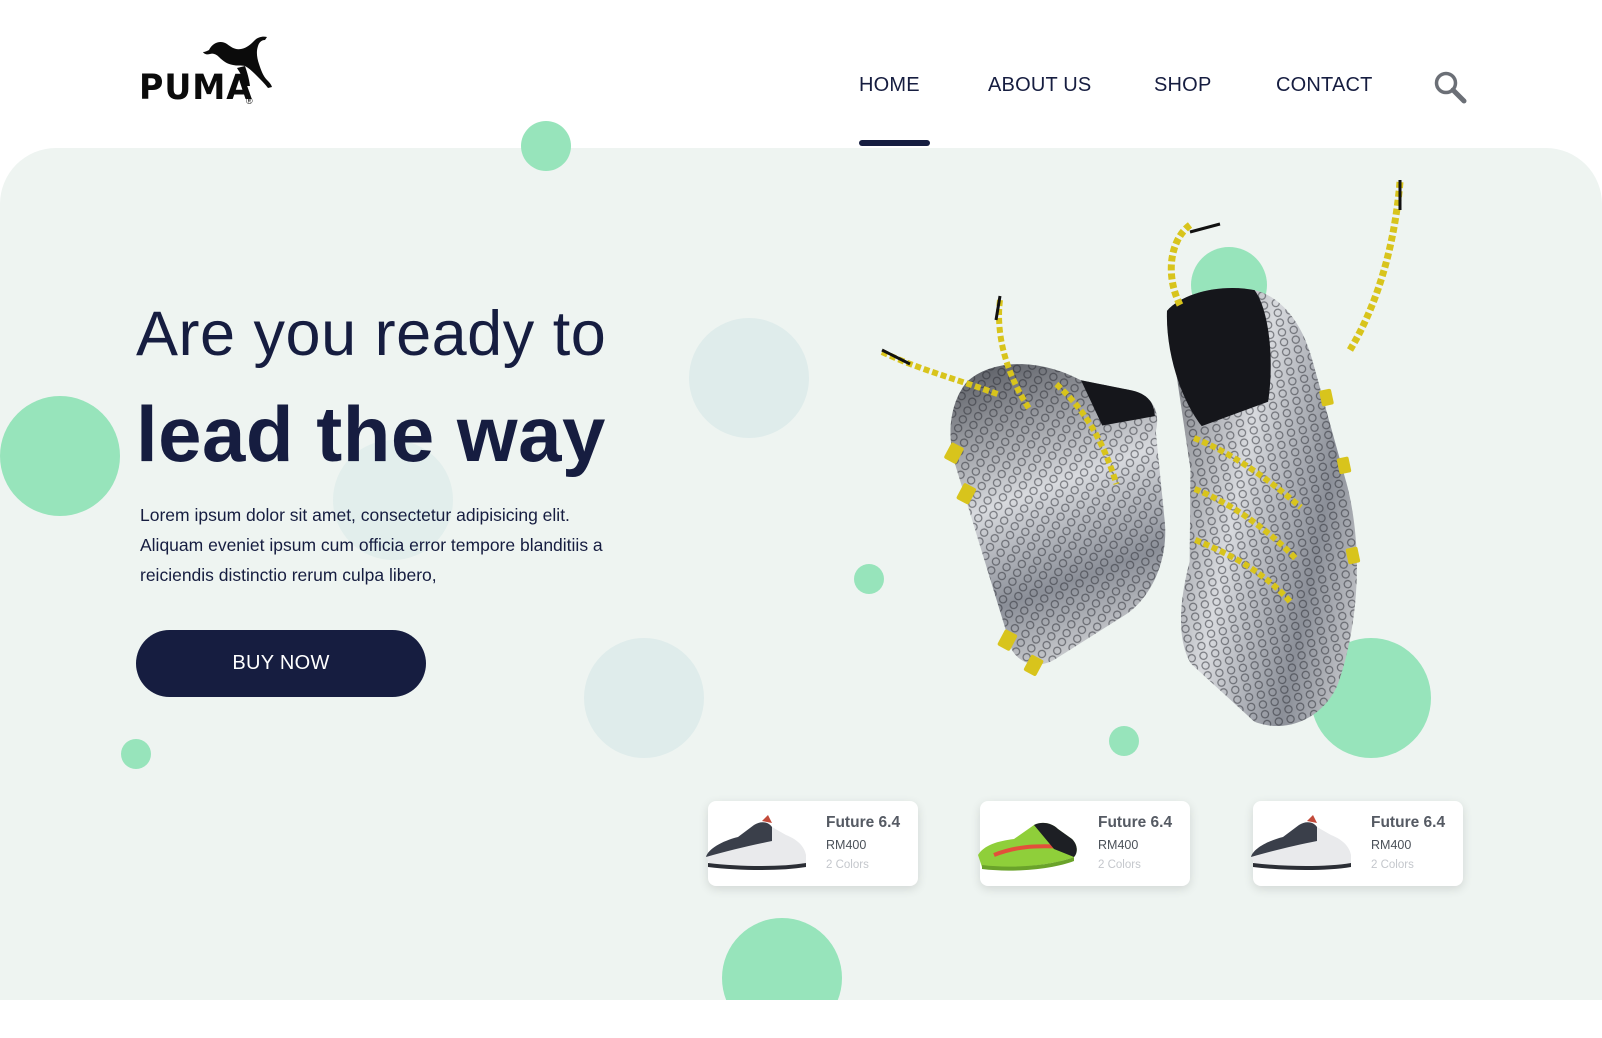 This screenshot has height=1038, width=1602. I want to click on nav-home: HOME, so click(889, 85).